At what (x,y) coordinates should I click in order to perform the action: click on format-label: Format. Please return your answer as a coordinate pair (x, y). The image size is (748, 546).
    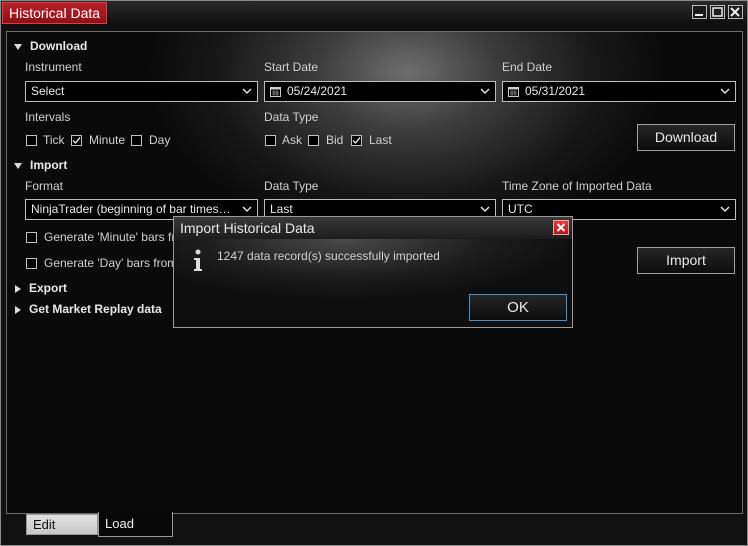
    Looking at the image, I should click on (44, 186).